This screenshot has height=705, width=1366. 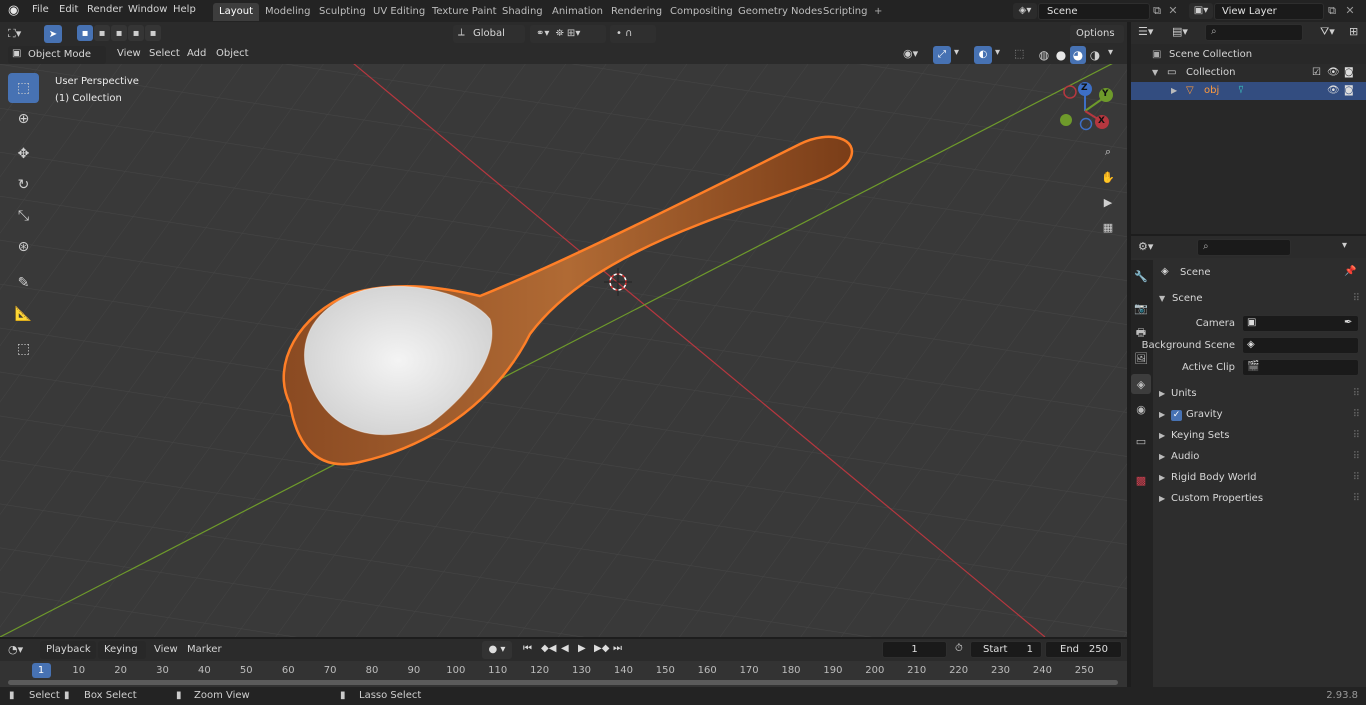 What do you see at coordinates (1269, 11) in the screenshot?
I see `view-layer-field: View Layer` at bounding box center [1269, 11].